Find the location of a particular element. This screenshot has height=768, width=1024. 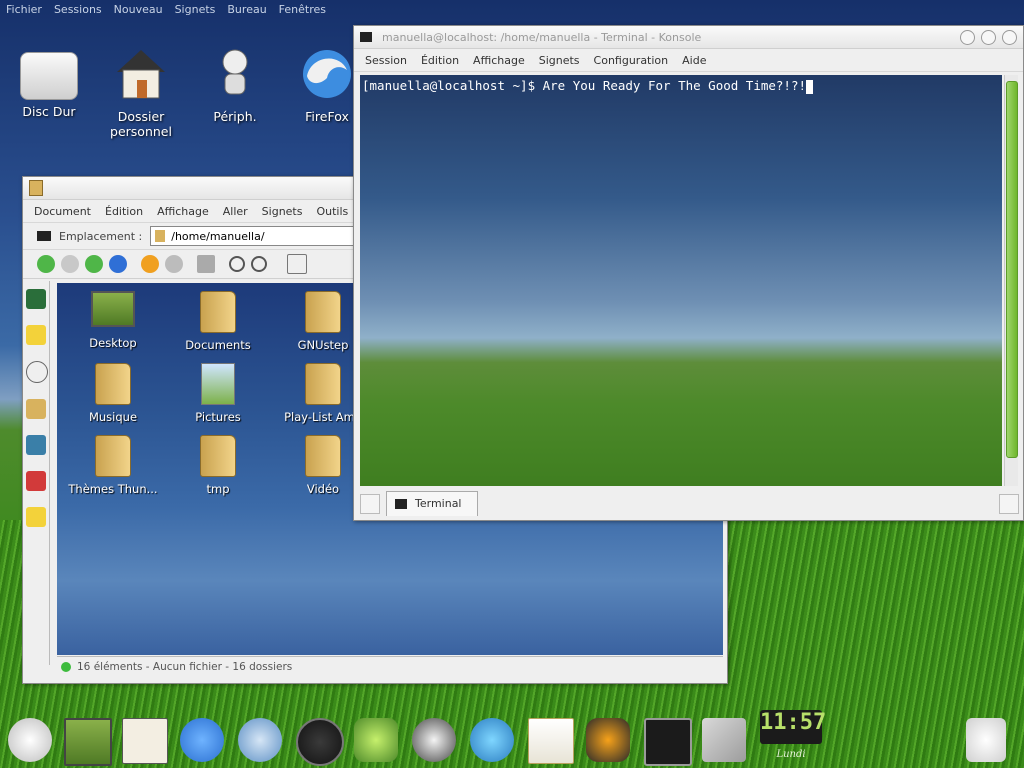

dock is located at coordinates (512, 741).